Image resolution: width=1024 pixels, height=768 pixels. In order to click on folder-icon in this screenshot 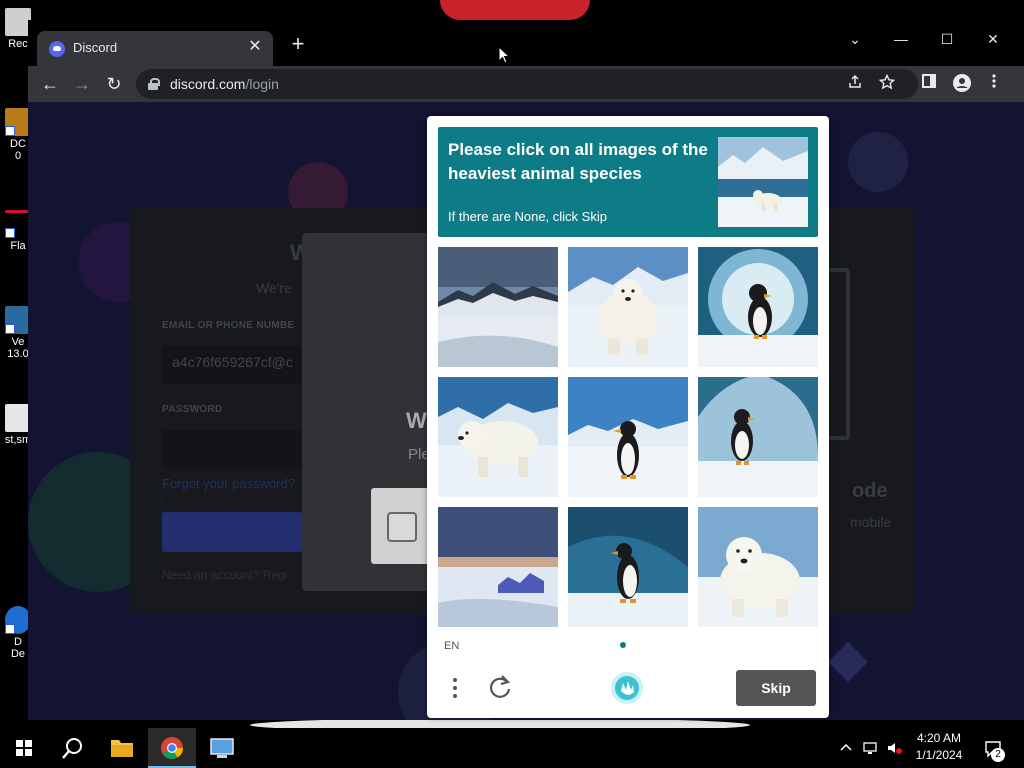, I will do `click(122, 748)`.